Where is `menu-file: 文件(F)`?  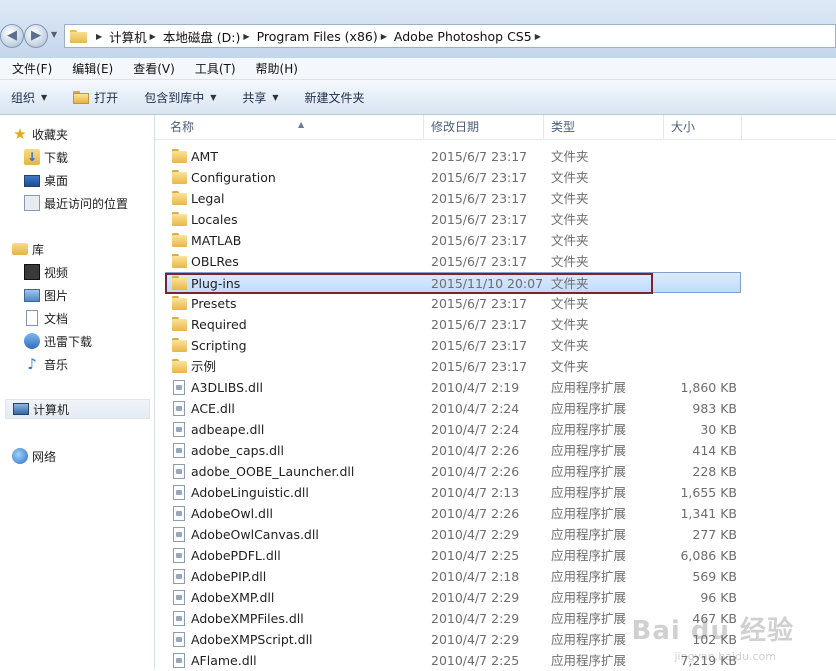 menu-file: 文件(F) is located at coordinates (30, 68).